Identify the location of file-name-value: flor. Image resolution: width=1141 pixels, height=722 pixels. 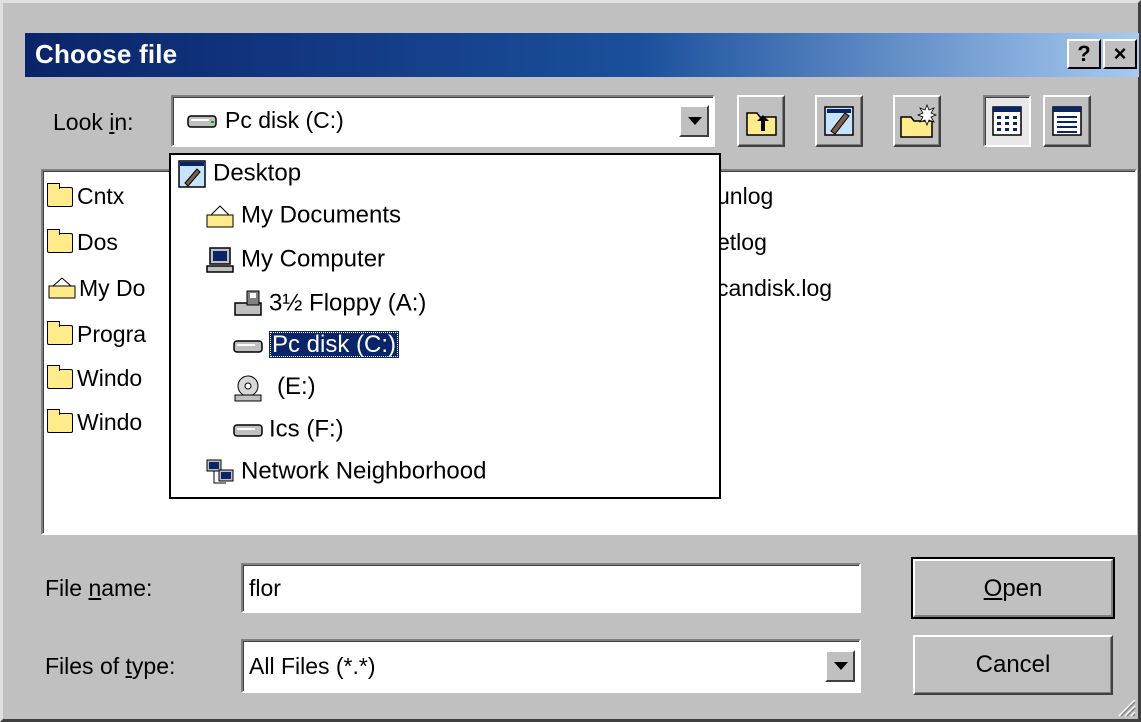
(265, 588).